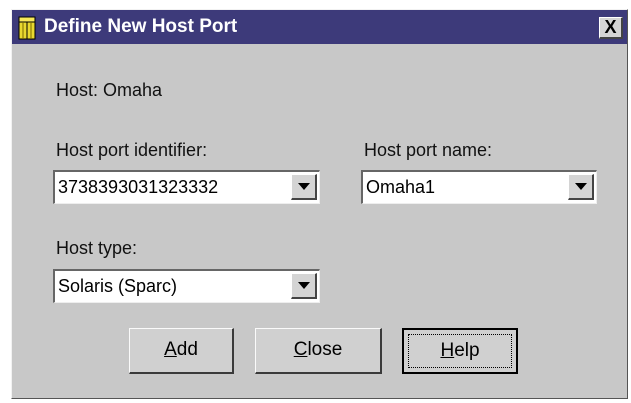 The height and width of the screenshot is (403, 631). I want to click on host-type-dropdown-button, so click(304, 286).